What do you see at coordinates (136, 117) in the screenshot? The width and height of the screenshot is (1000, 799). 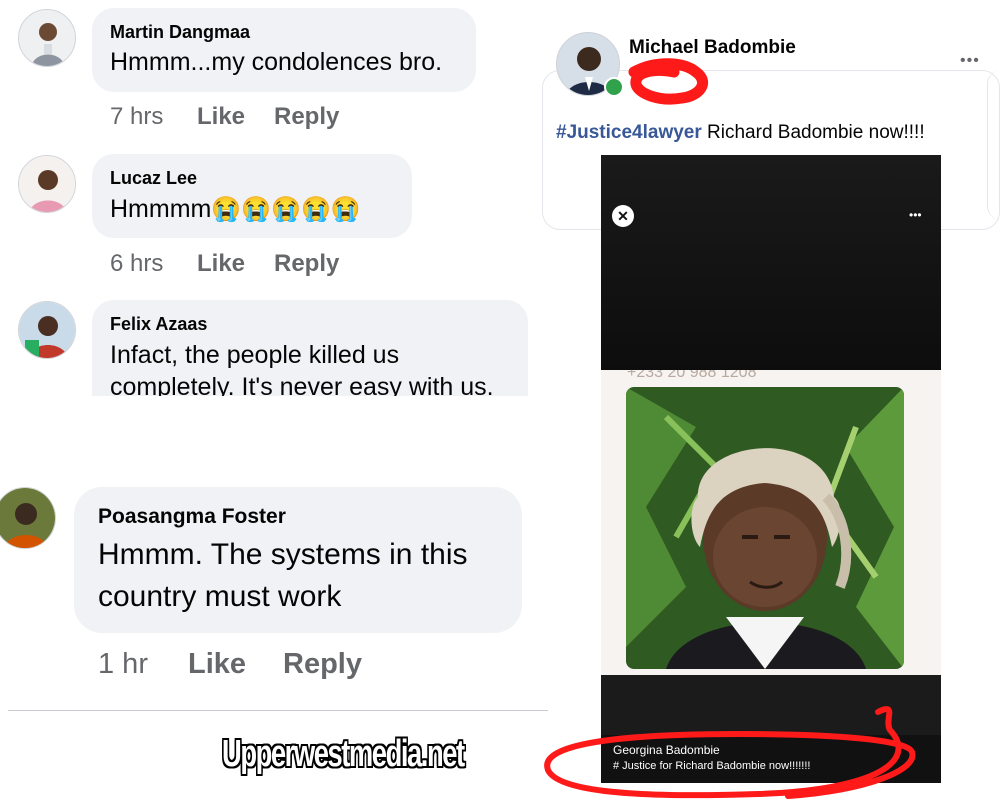 I see `comment-time: 7 hrs` at bounding box center [136, 117].